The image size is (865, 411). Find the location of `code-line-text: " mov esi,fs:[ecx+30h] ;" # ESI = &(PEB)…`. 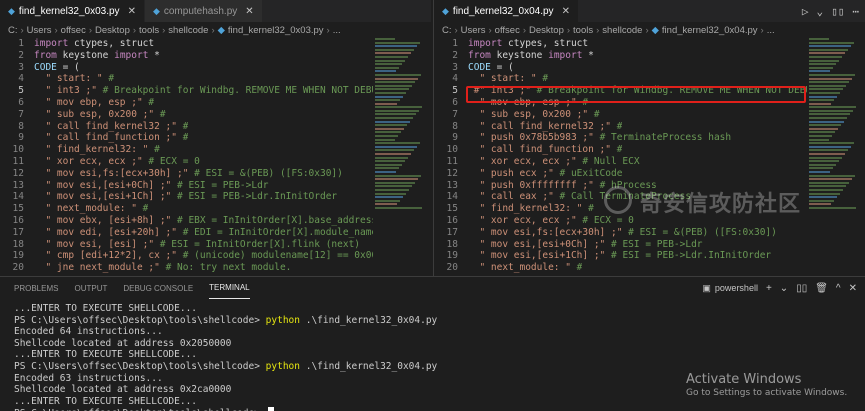

code-line-text: " mov esi,fs:[ecx+30h] ;" # ESI = &(PEB)… is located at coordinates (188, 173).